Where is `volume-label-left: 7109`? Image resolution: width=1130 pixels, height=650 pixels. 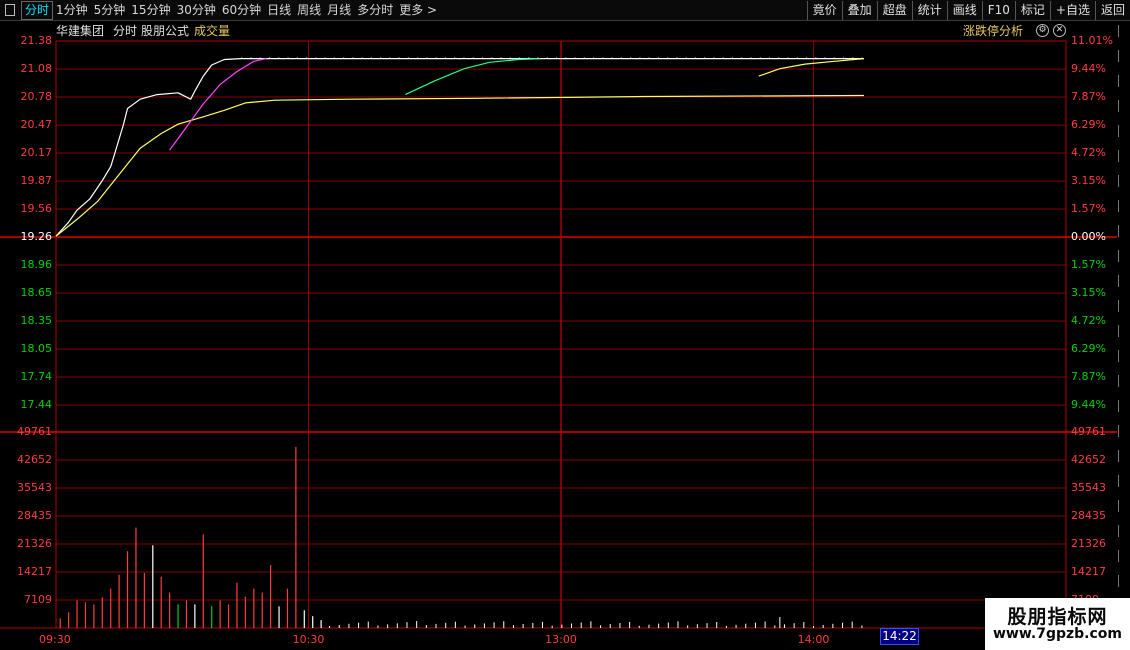 volume-label-left: 7109 is located at coordinates (38, 599).